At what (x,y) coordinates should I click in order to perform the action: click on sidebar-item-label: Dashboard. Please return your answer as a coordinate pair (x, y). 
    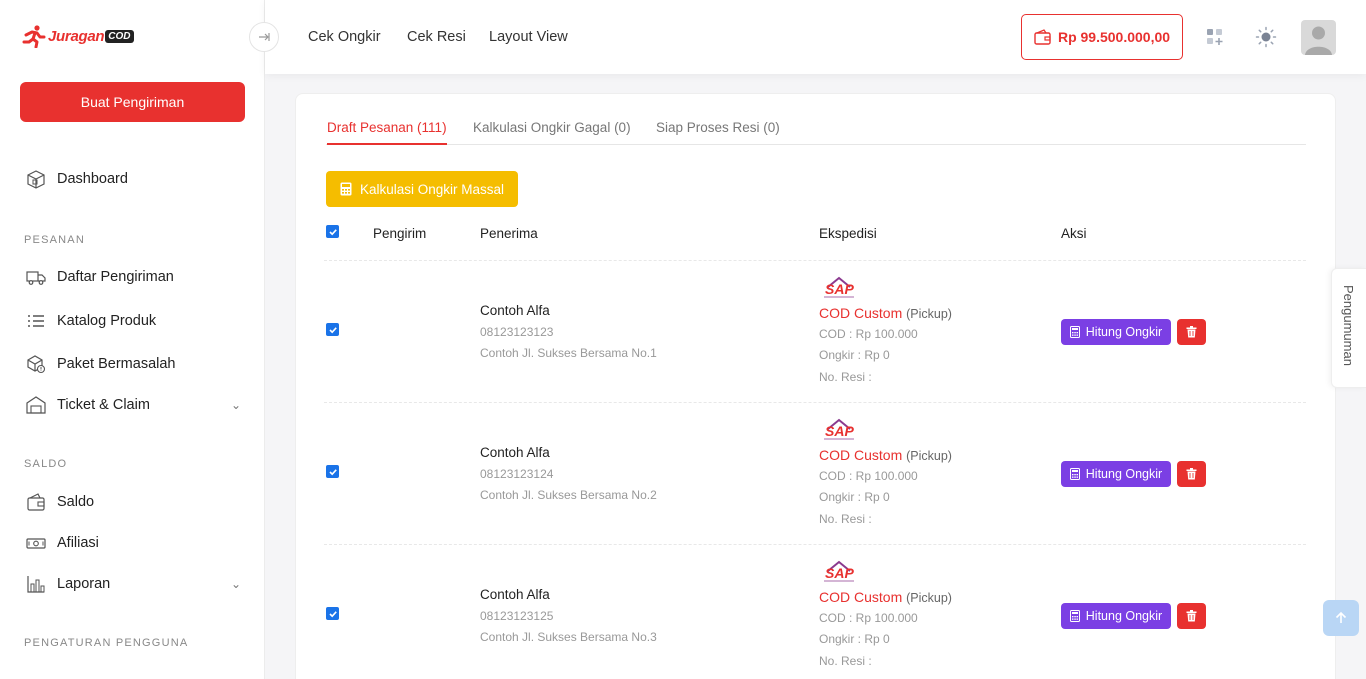
    Looking at the image, I should click on (92, 179).